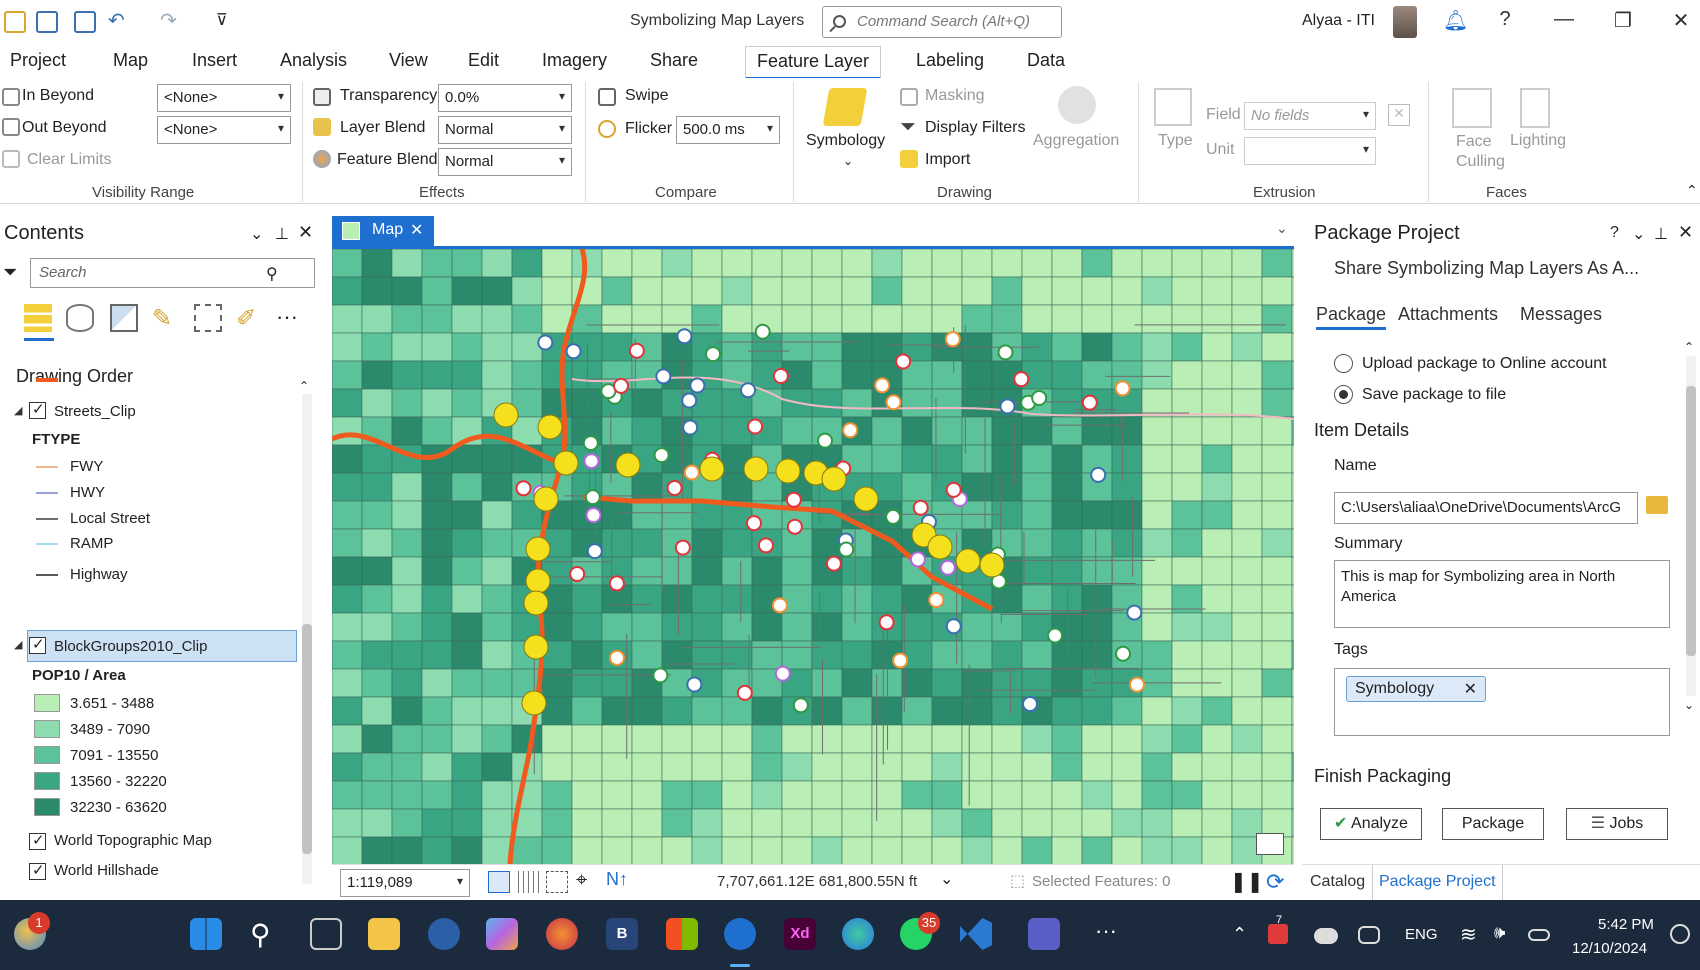  I want to click on refresh-icon: ⟳, so click(1275, 882).